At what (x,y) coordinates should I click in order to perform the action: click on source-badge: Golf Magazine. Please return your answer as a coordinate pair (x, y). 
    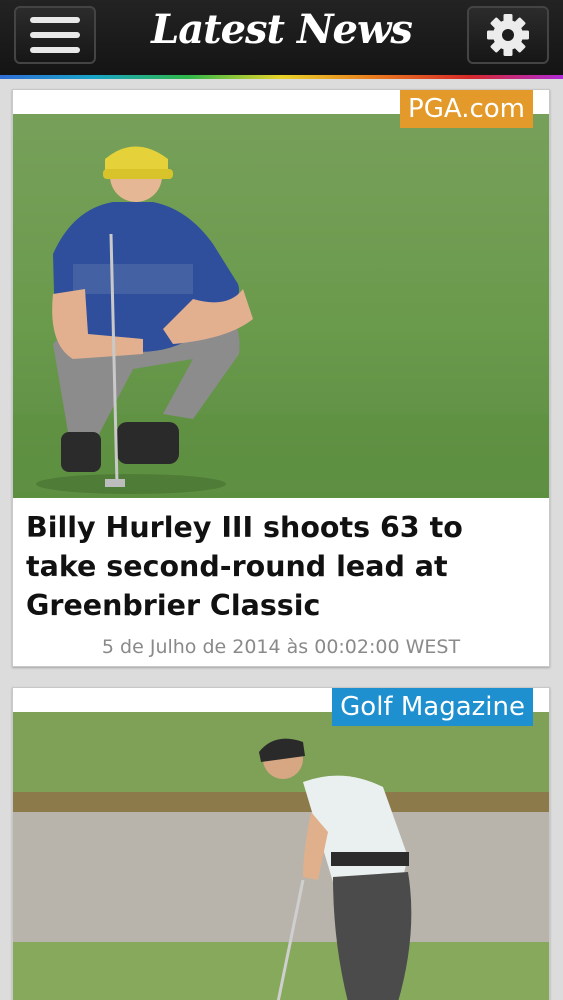
    Looking at the image, I should click on (432, 707).